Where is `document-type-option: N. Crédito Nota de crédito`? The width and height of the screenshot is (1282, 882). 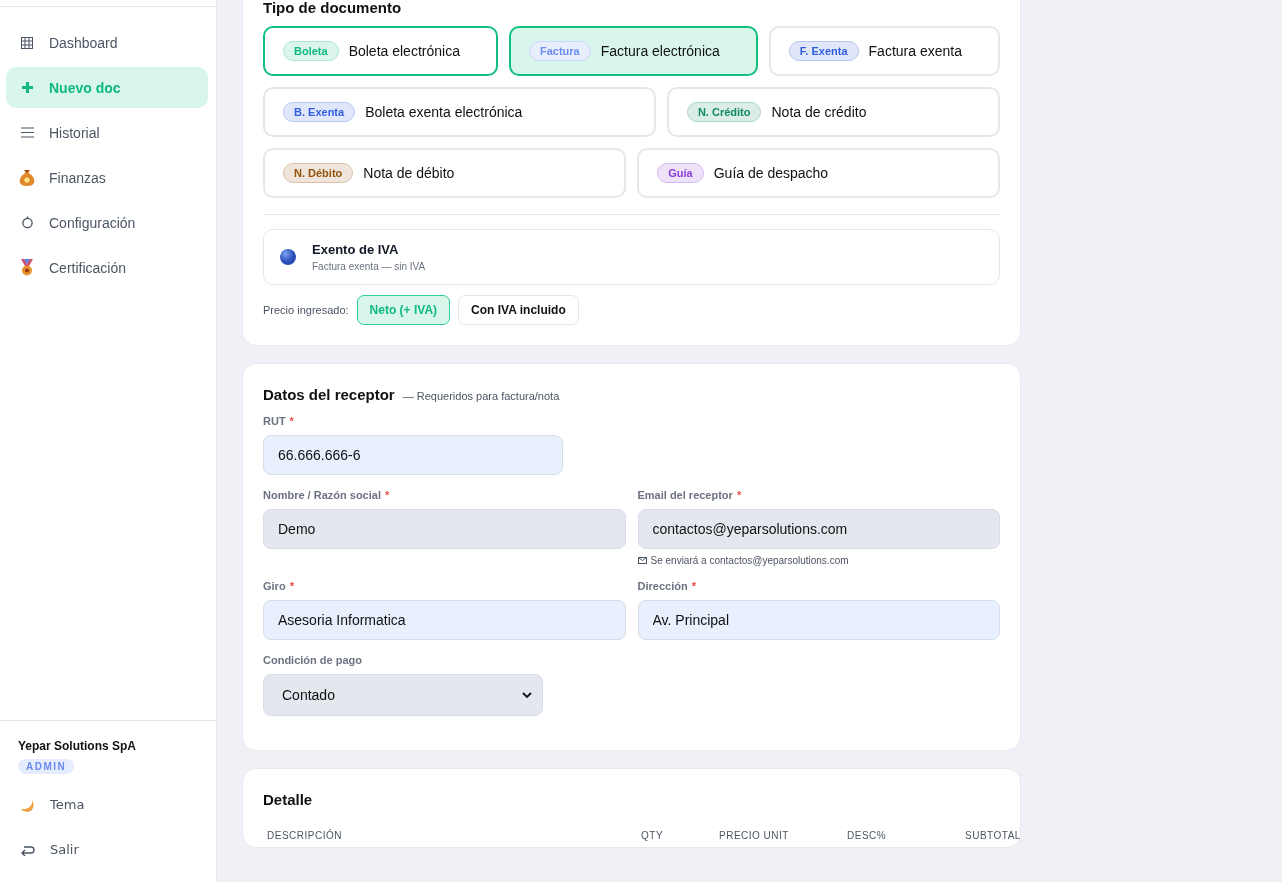 document-type-option: N. Crédito Nota de crédito is located at coordinates (833, 112).